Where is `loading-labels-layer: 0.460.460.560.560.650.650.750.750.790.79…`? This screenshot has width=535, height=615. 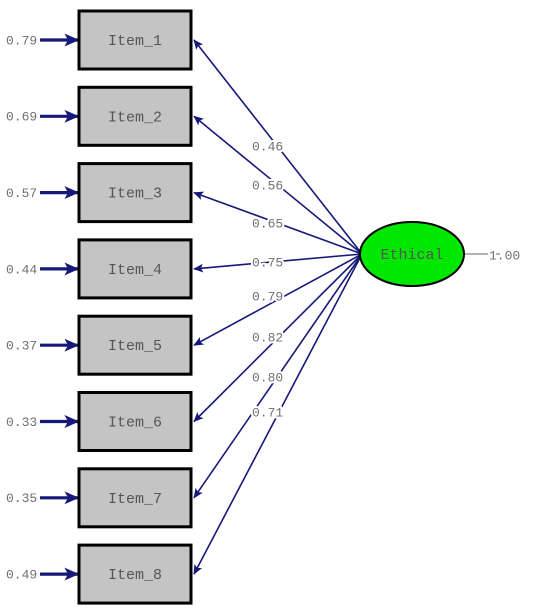 loading-labels-layer: 0.460.460.560.560.650.650.750.750.790.79… is located at coordinates (267, 279).